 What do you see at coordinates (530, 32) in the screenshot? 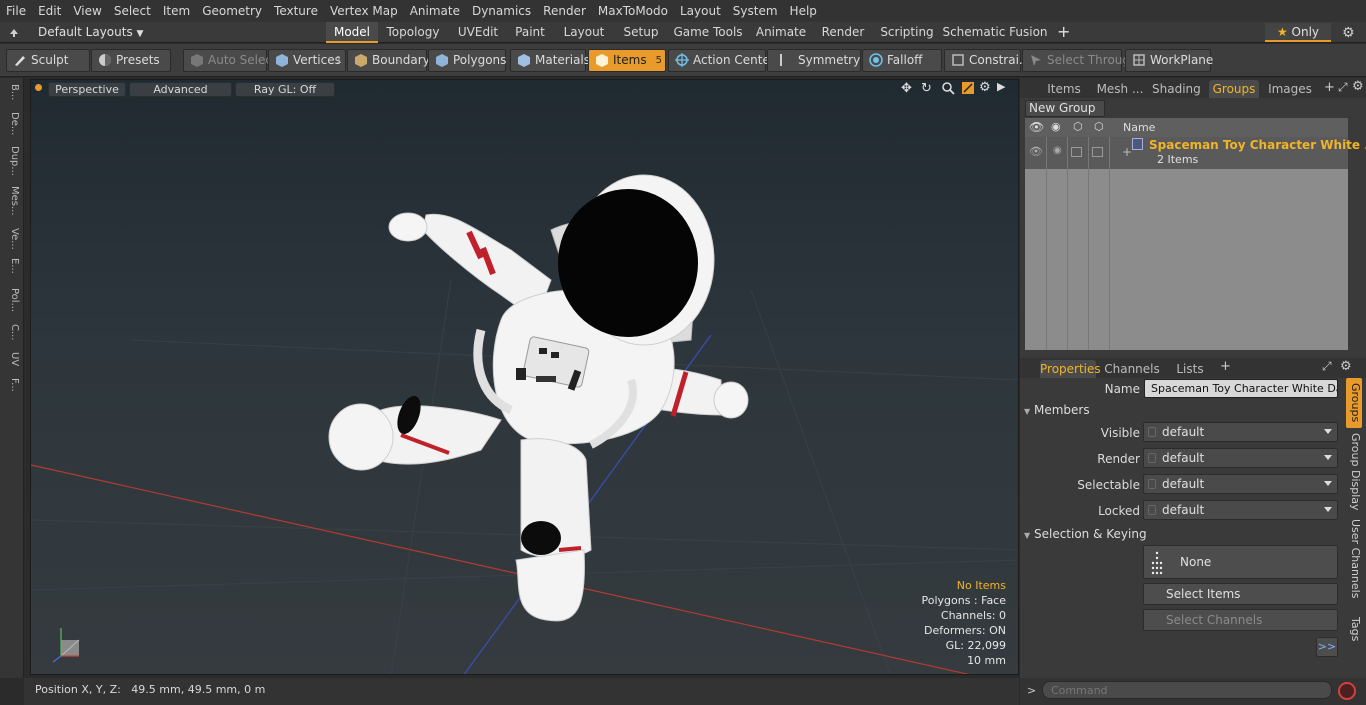
I see `layout-tab-paint: Paint` at bounding box center [530, 32].